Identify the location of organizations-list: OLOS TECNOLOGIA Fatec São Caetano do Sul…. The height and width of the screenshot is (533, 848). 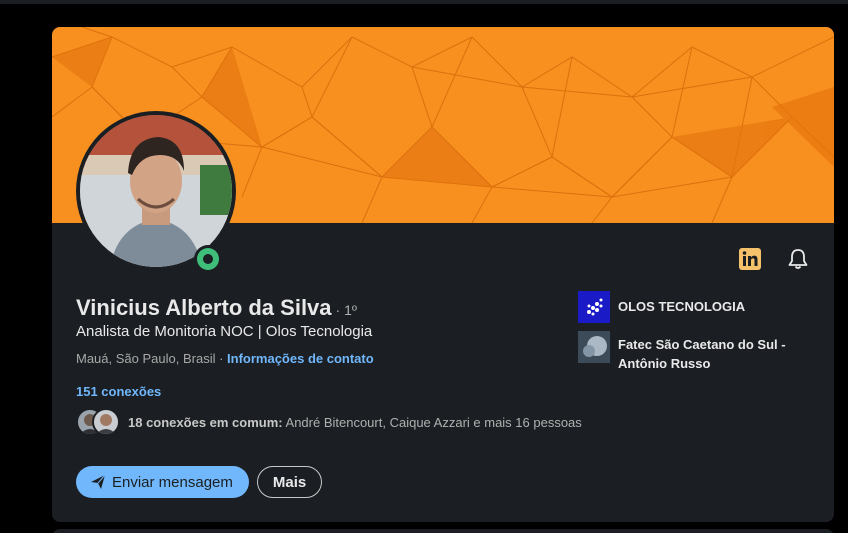
(698, 336).